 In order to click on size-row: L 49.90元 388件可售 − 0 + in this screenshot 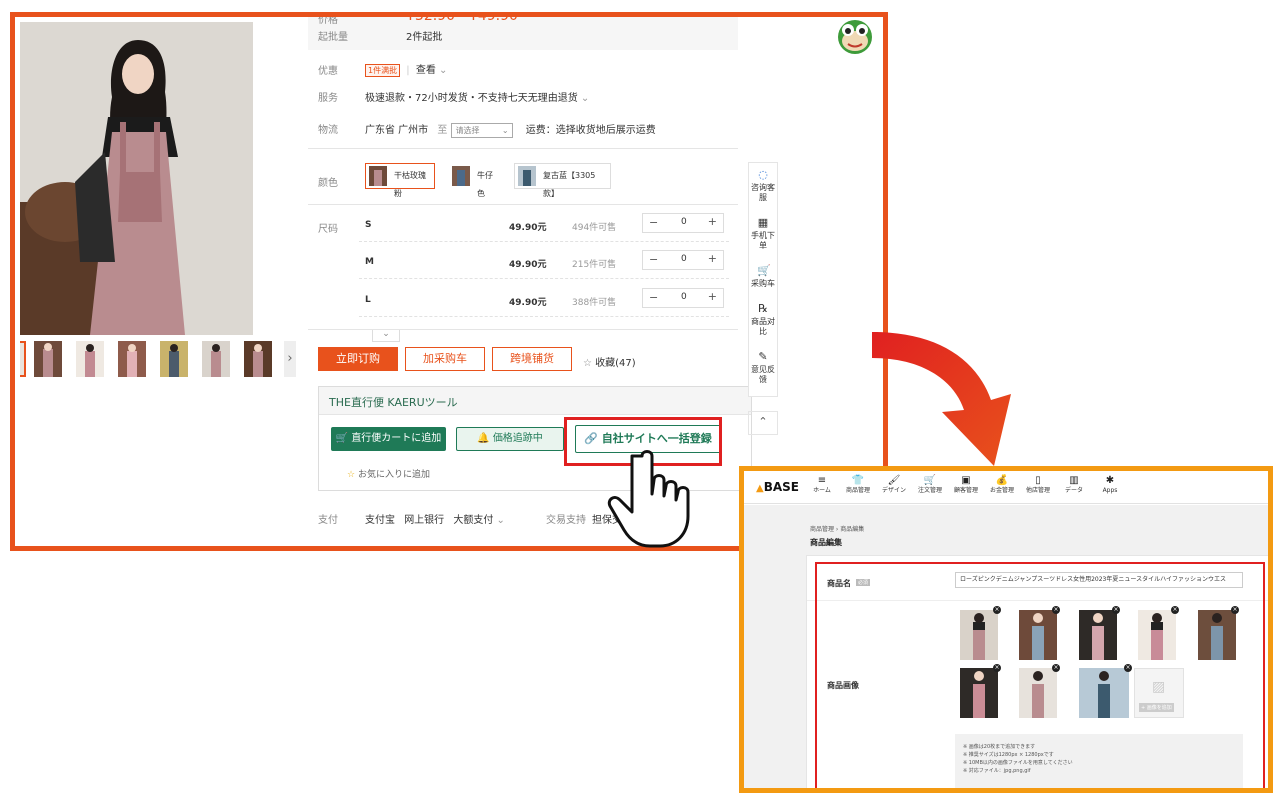, I will do `click(544, 300)`.